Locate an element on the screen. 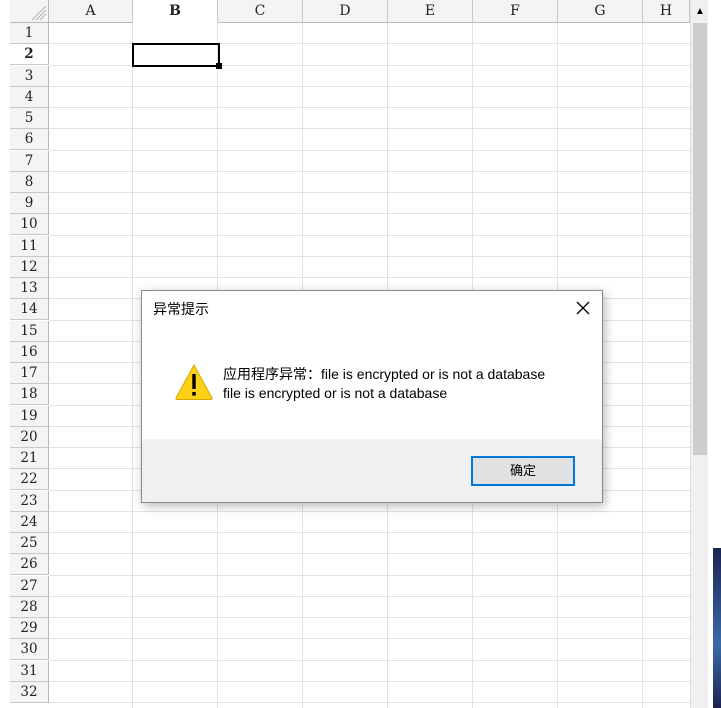  left-window-edge is located at coordinates (5, 354).